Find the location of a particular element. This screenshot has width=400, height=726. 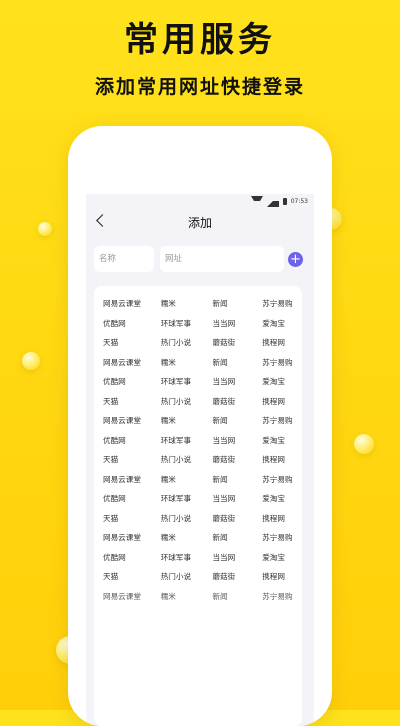

input-row: + is located at coordinates (200, 259).